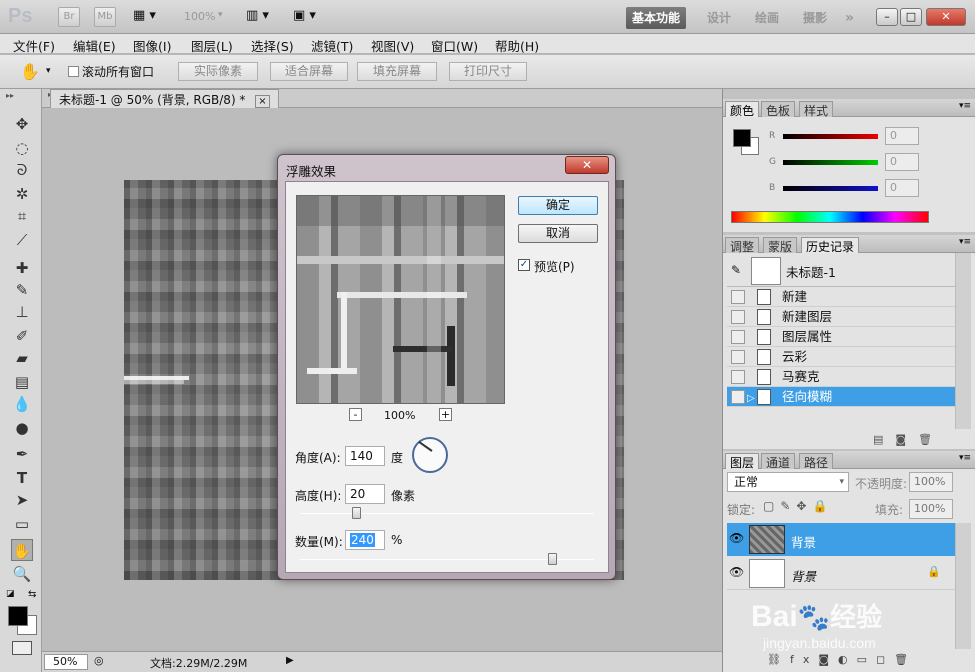 Image resolution: width=975 pixels, height=672 pixels. What do you see at coordinates (105, 17) in the screenshot?
I see `mini-bridge-button: Mb` at bounding box center [105, 17].